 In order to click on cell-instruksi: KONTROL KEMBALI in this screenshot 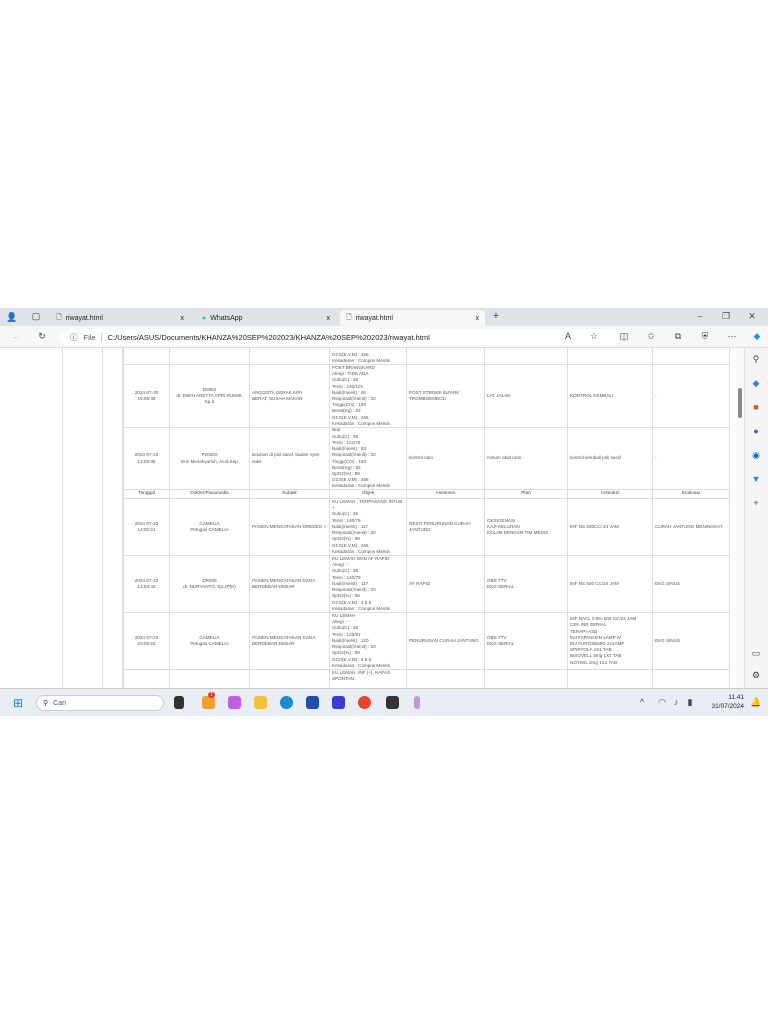, I will do `click(610, 396)`.